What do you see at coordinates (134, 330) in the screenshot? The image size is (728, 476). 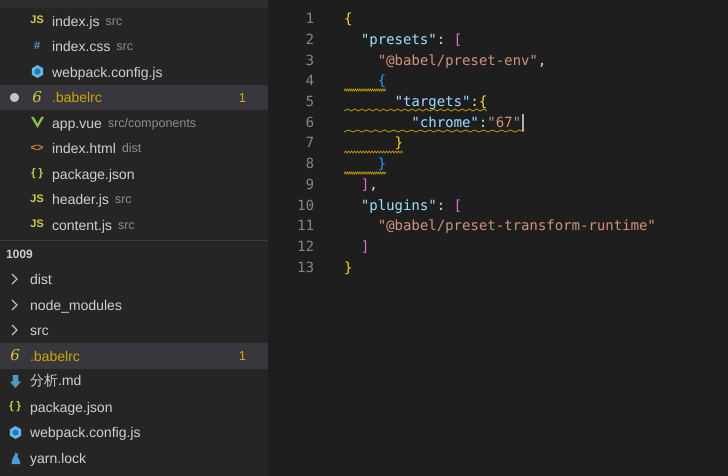 I see `explorer-item: src` at bounding box center [134, 330].